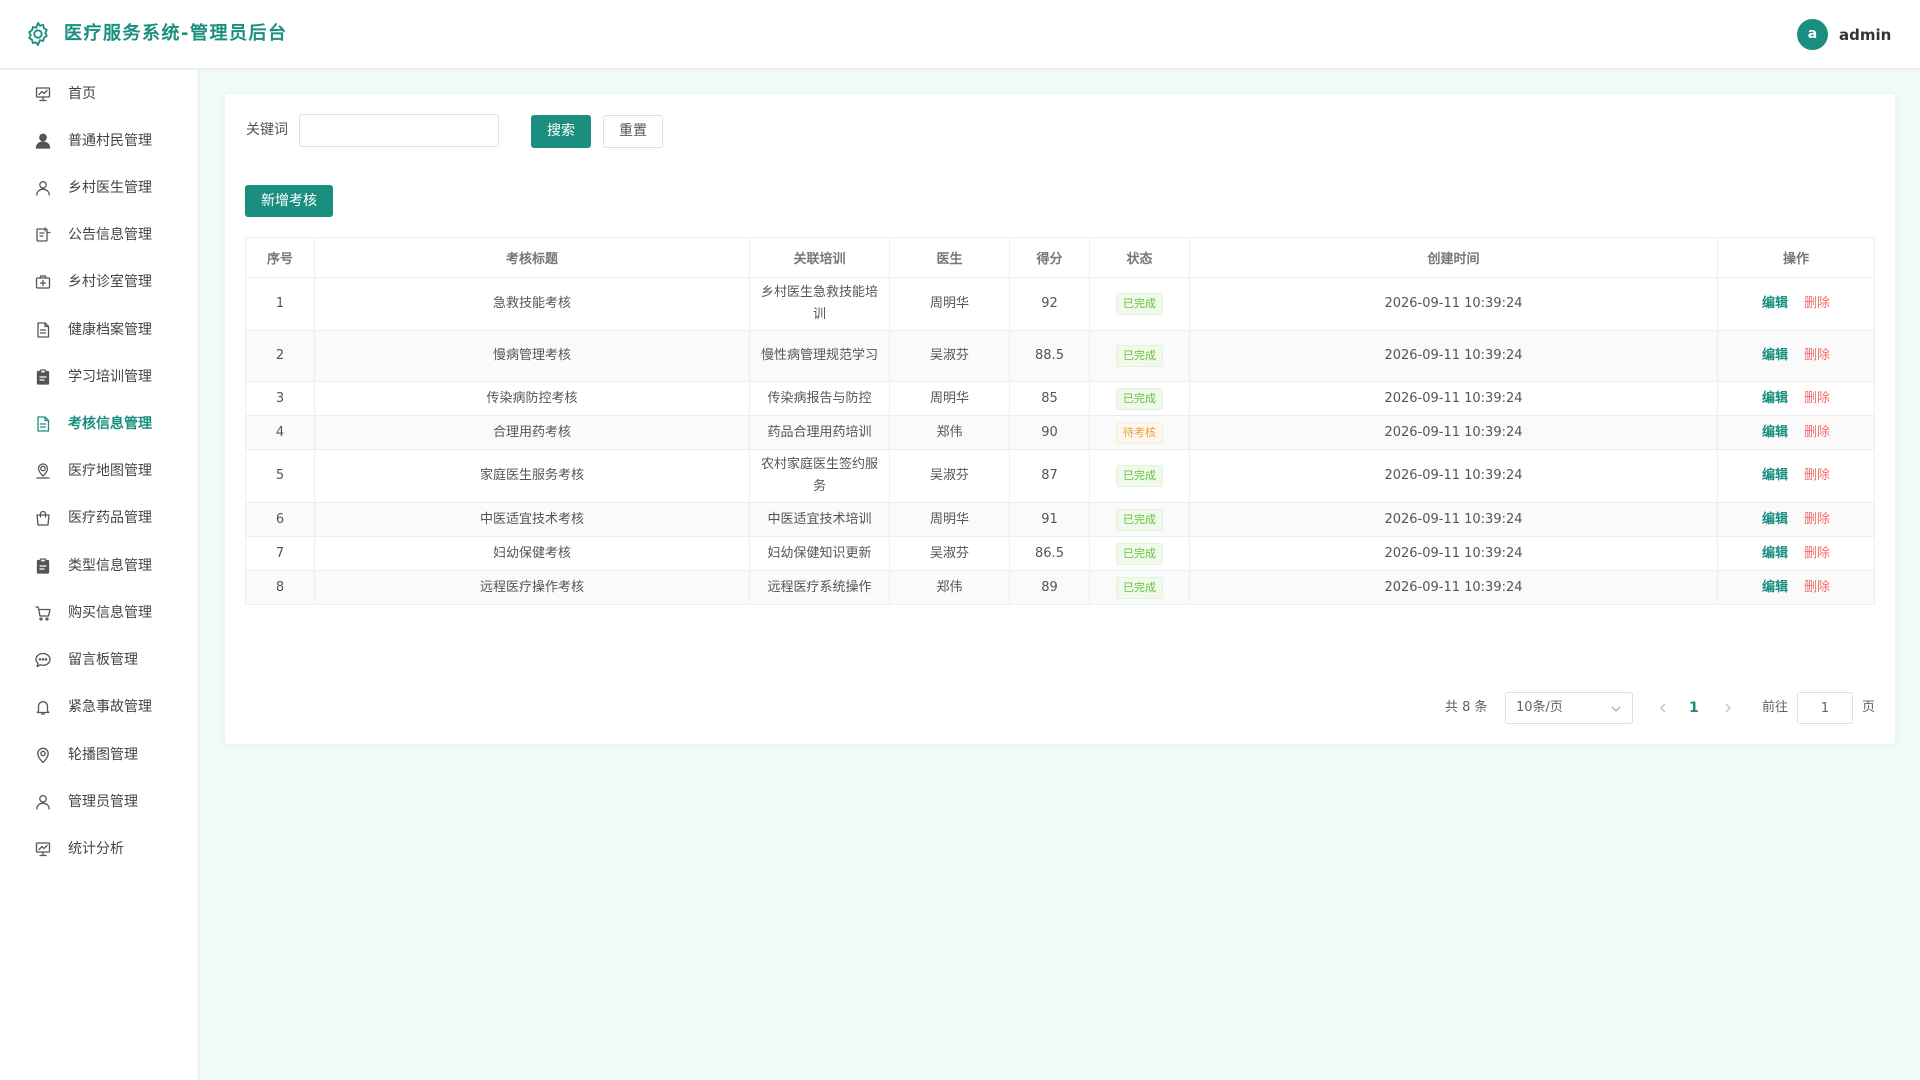 The width and height of the screenshot is (1920, 1080). What do you see at coordinates (819, 519) in the screenshot?
I see `cell-training: 中医适宜技术培训` at bounding box center [819, 519].